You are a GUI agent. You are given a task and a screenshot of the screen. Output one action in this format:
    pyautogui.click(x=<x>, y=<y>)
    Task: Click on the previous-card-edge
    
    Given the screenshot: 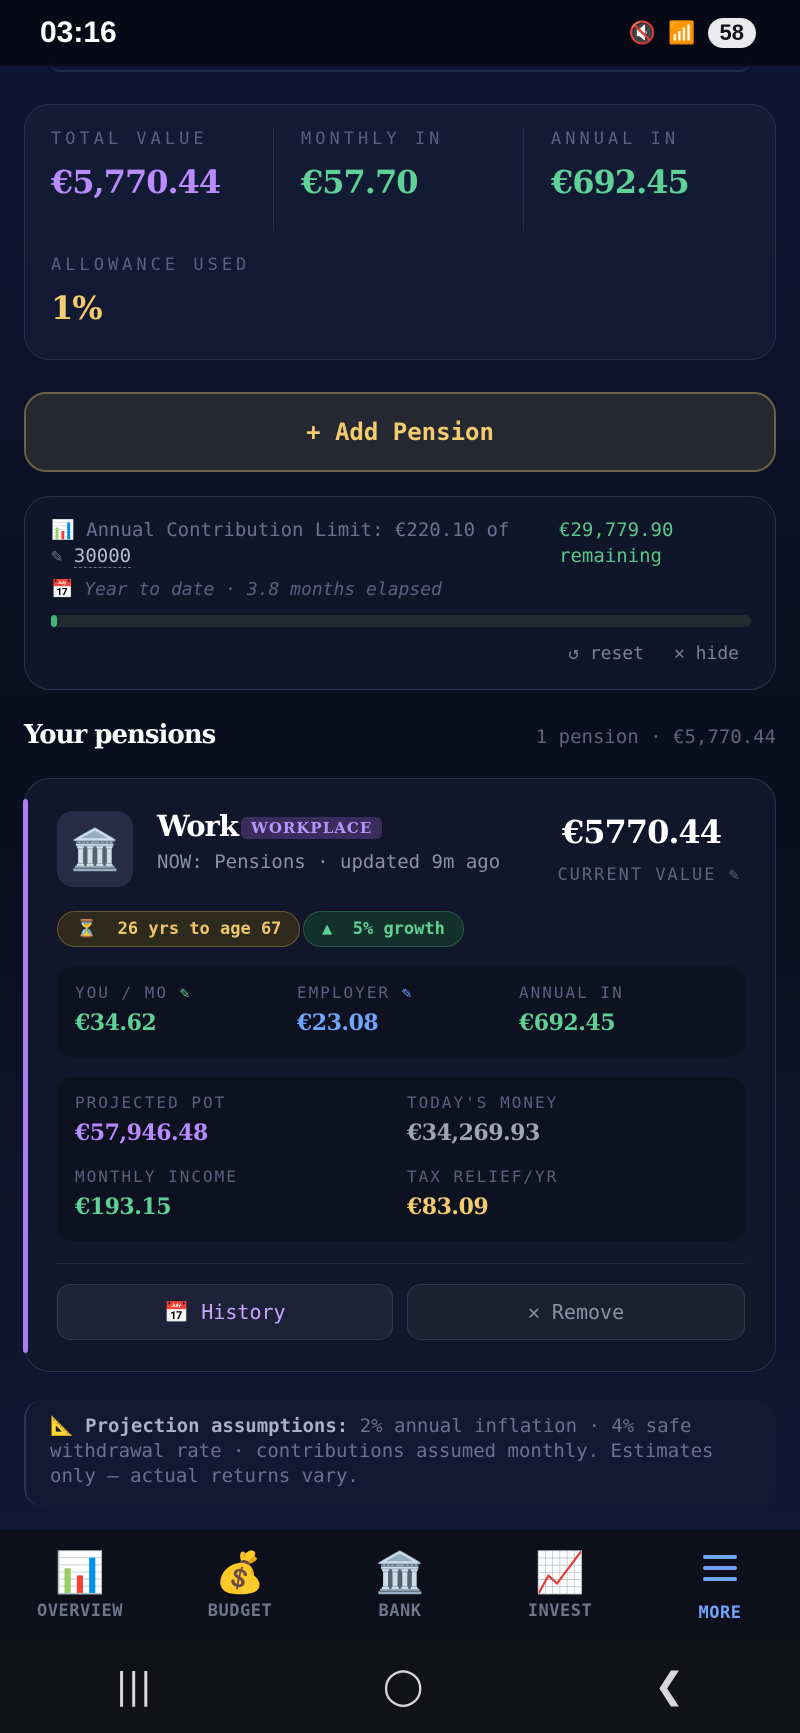 What is the action you would take?
    pyautogui.click(x=400, y=67)
    